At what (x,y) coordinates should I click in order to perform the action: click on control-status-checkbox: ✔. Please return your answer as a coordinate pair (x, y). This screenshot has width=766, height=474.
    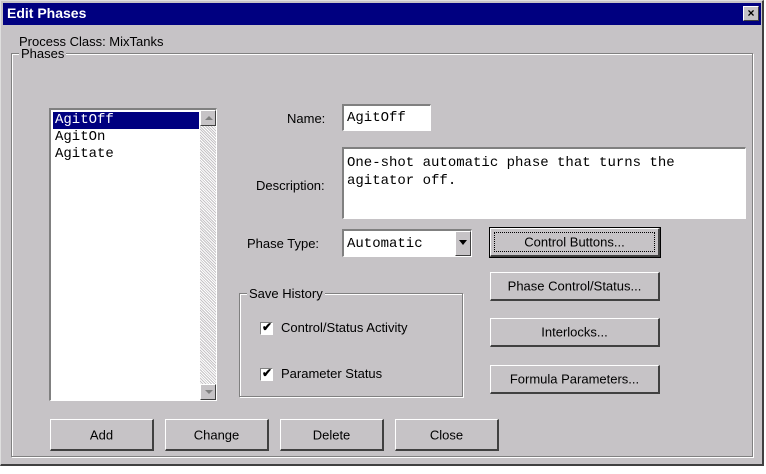
    Looking at the image, I should click on (266, 327).